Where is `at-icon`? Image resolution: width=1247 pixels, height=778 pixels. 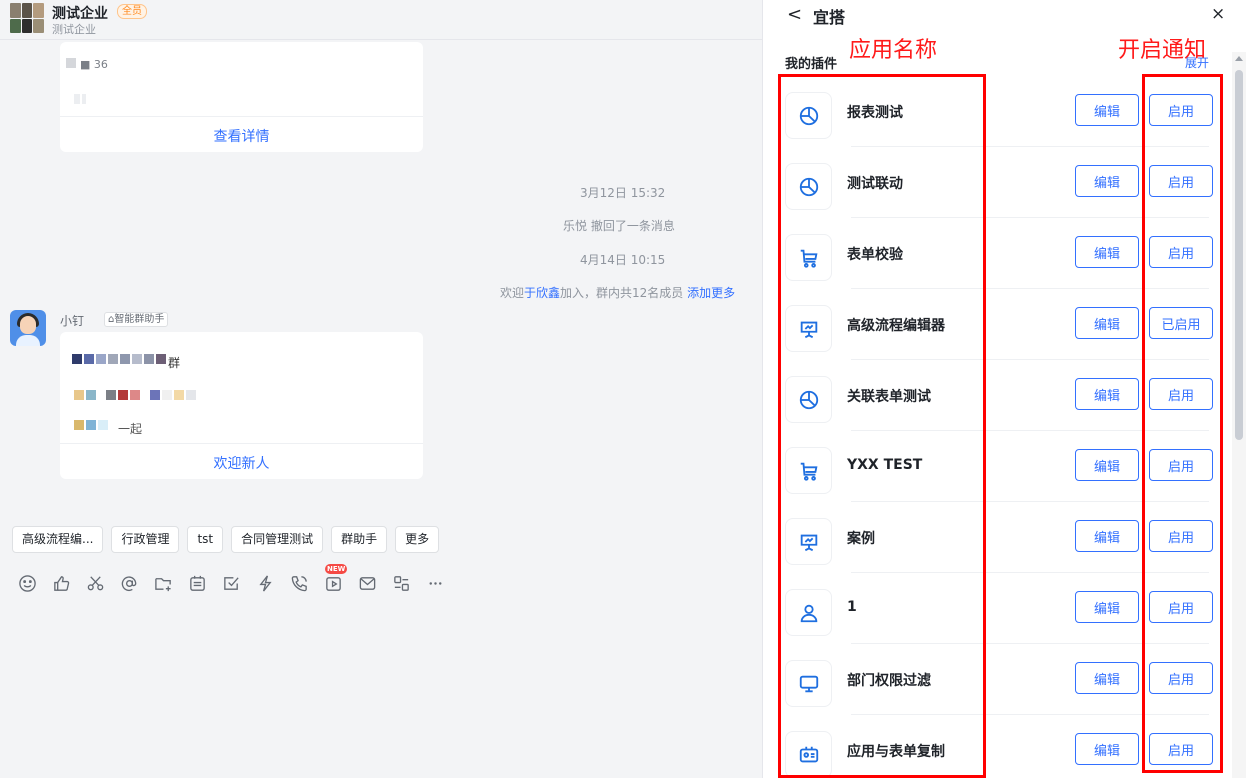
at-icon is located at coordinates (129, 583).